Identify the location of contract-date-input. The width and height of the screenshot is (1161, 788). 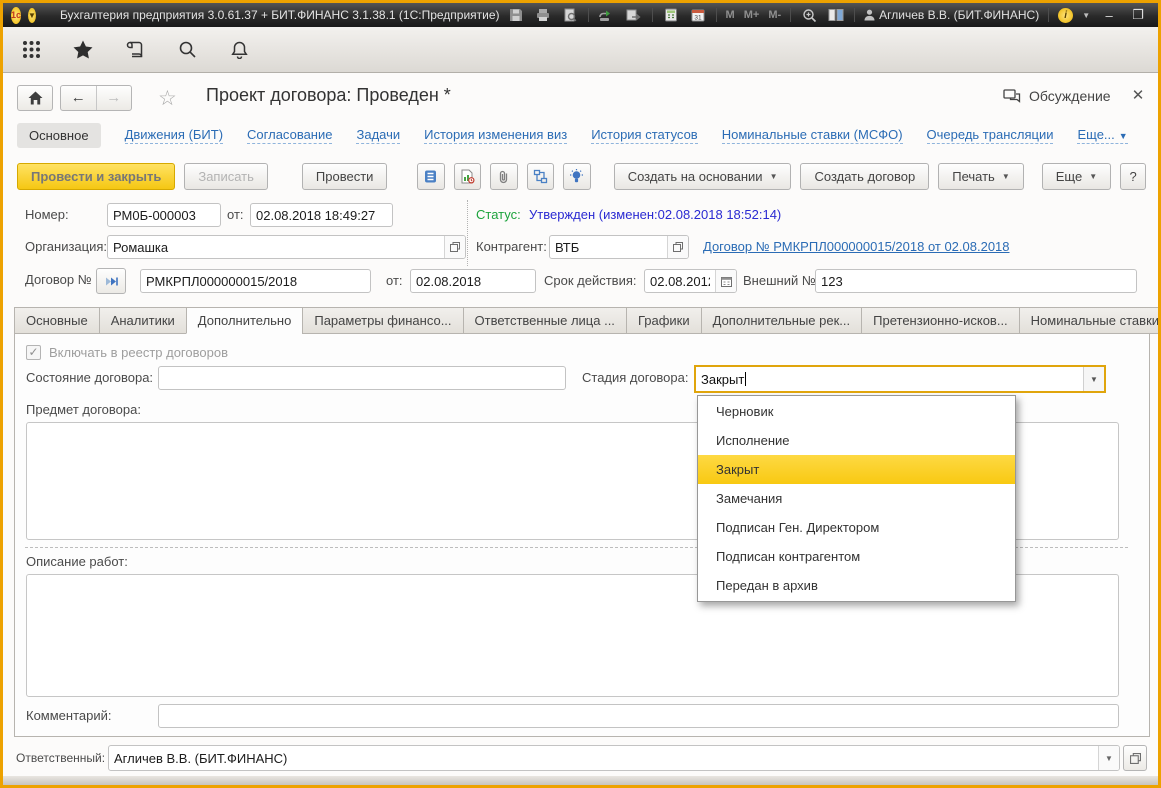
(473, 281).